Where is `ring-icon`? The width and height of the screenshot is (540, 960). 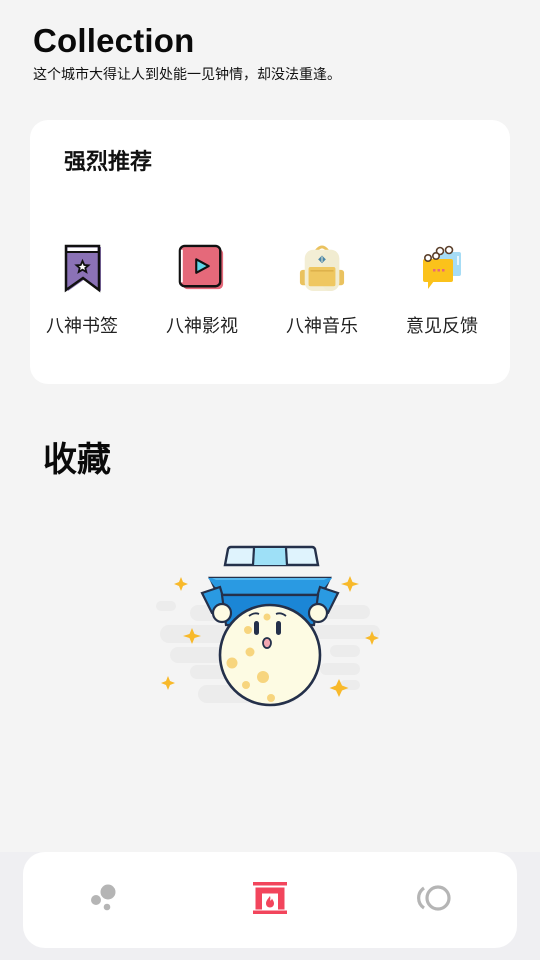
ring-icon is located at coordinates (434, 900).